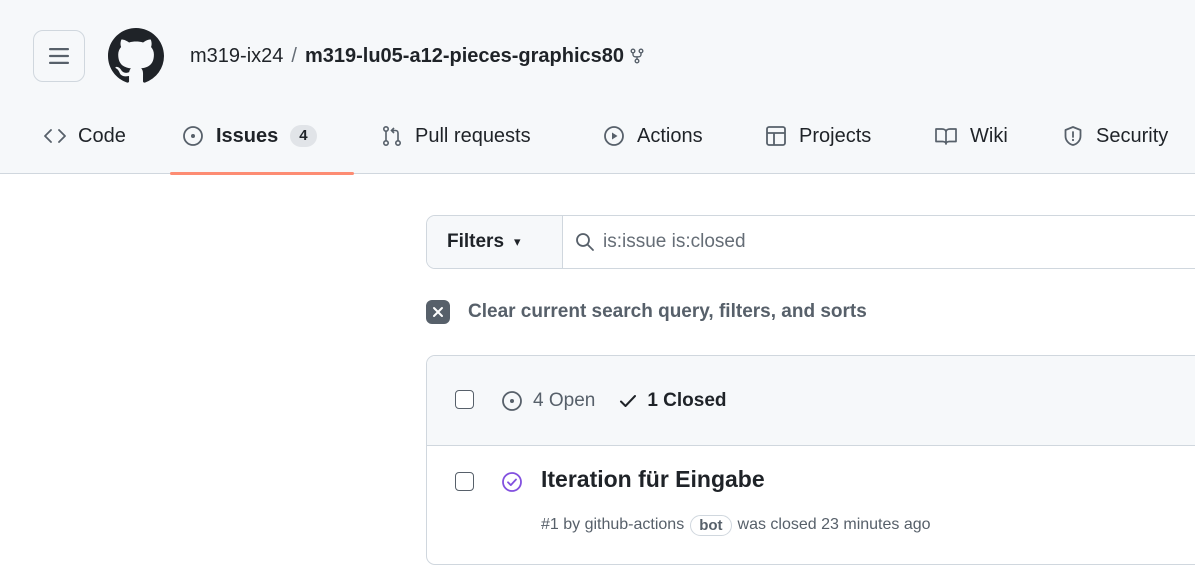 The width and height of the screenshot is (1195, 565). I want to click on tab-issues-label: Issues, so click(247, 135).